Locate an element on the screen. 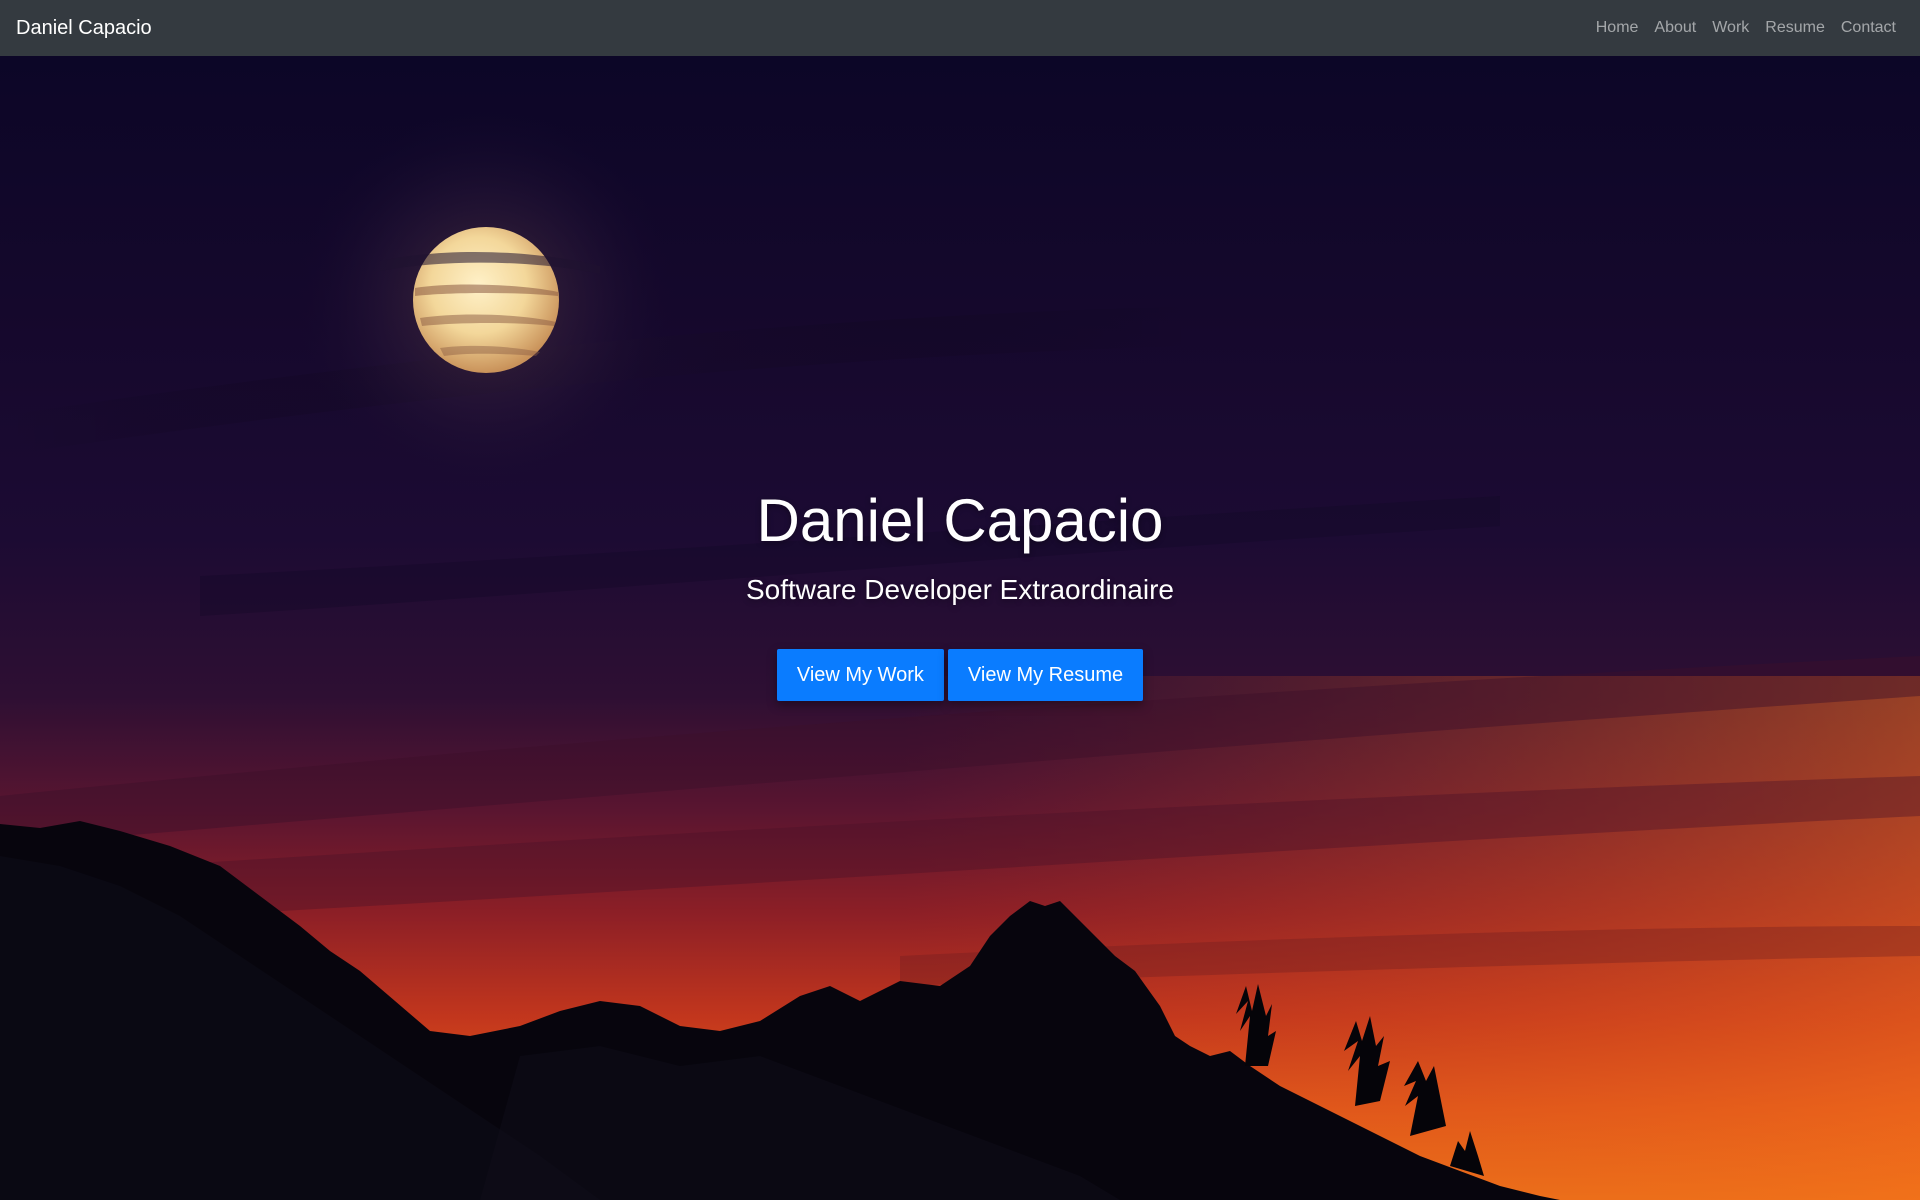 The height and width of the screenshot is (1200, 1920). view-my-work-button: View My Work is located at coordinates (860, 675).